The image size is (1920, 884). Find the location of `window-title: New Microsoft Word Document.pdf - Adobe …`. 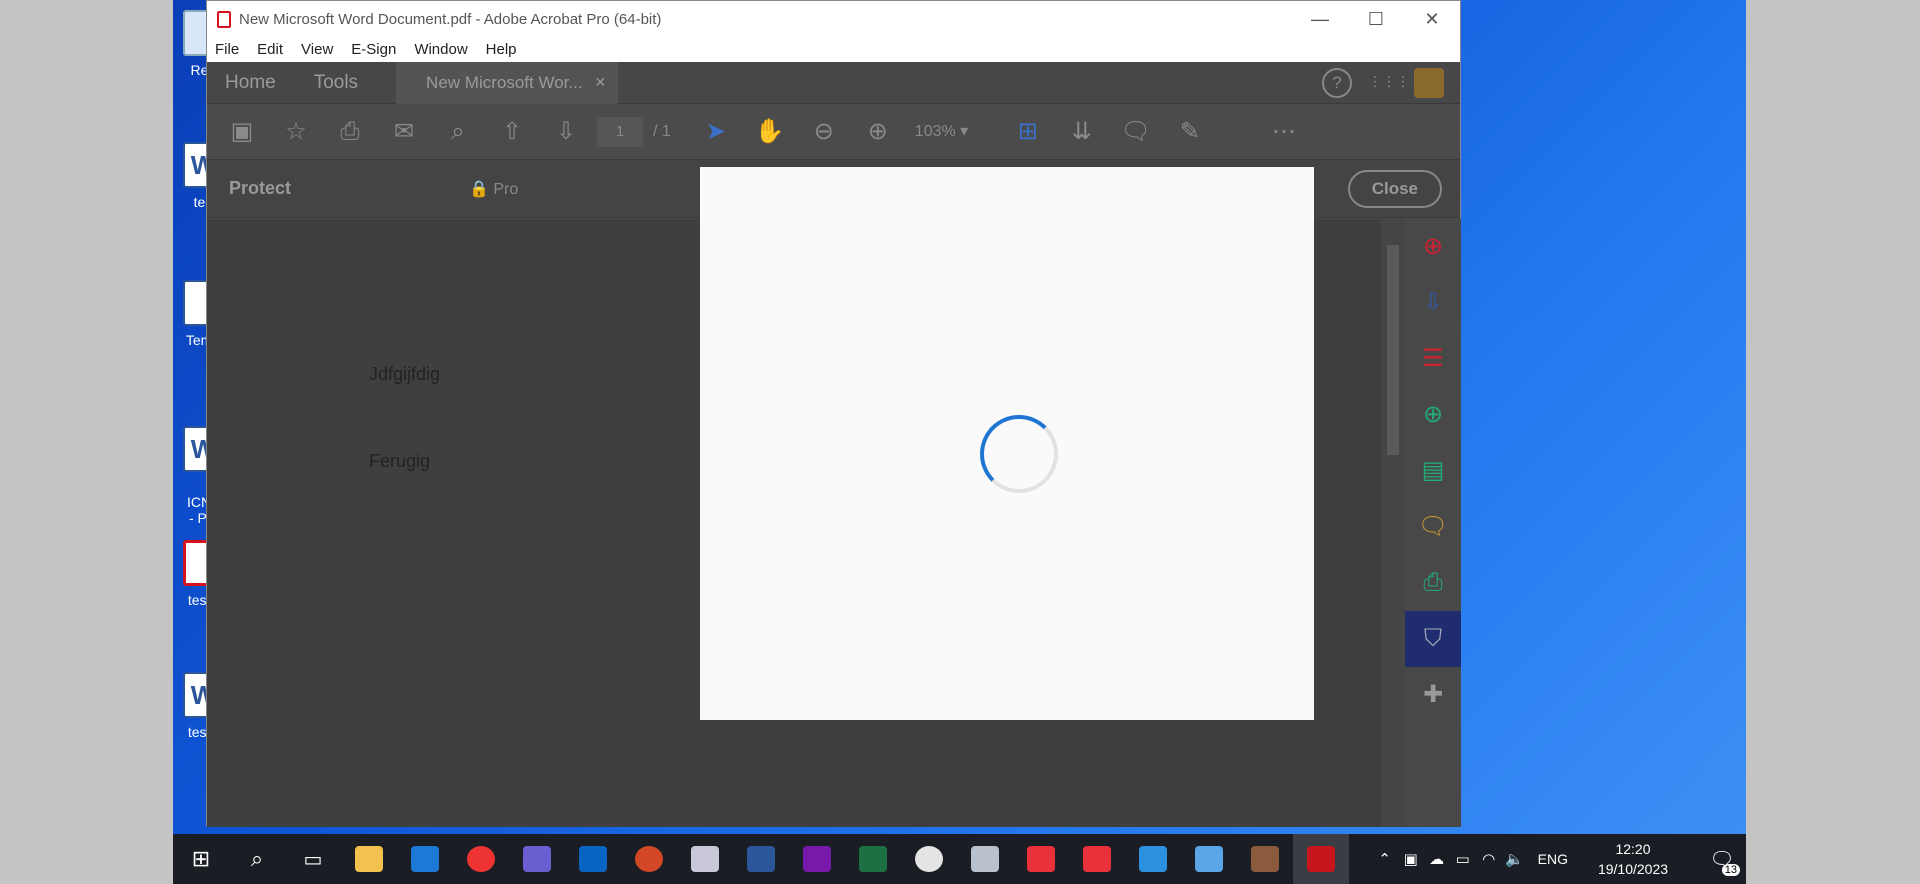

window-title: New Microsoft Word Document.pdf - Adobe … is located at coordinates (450, 19).